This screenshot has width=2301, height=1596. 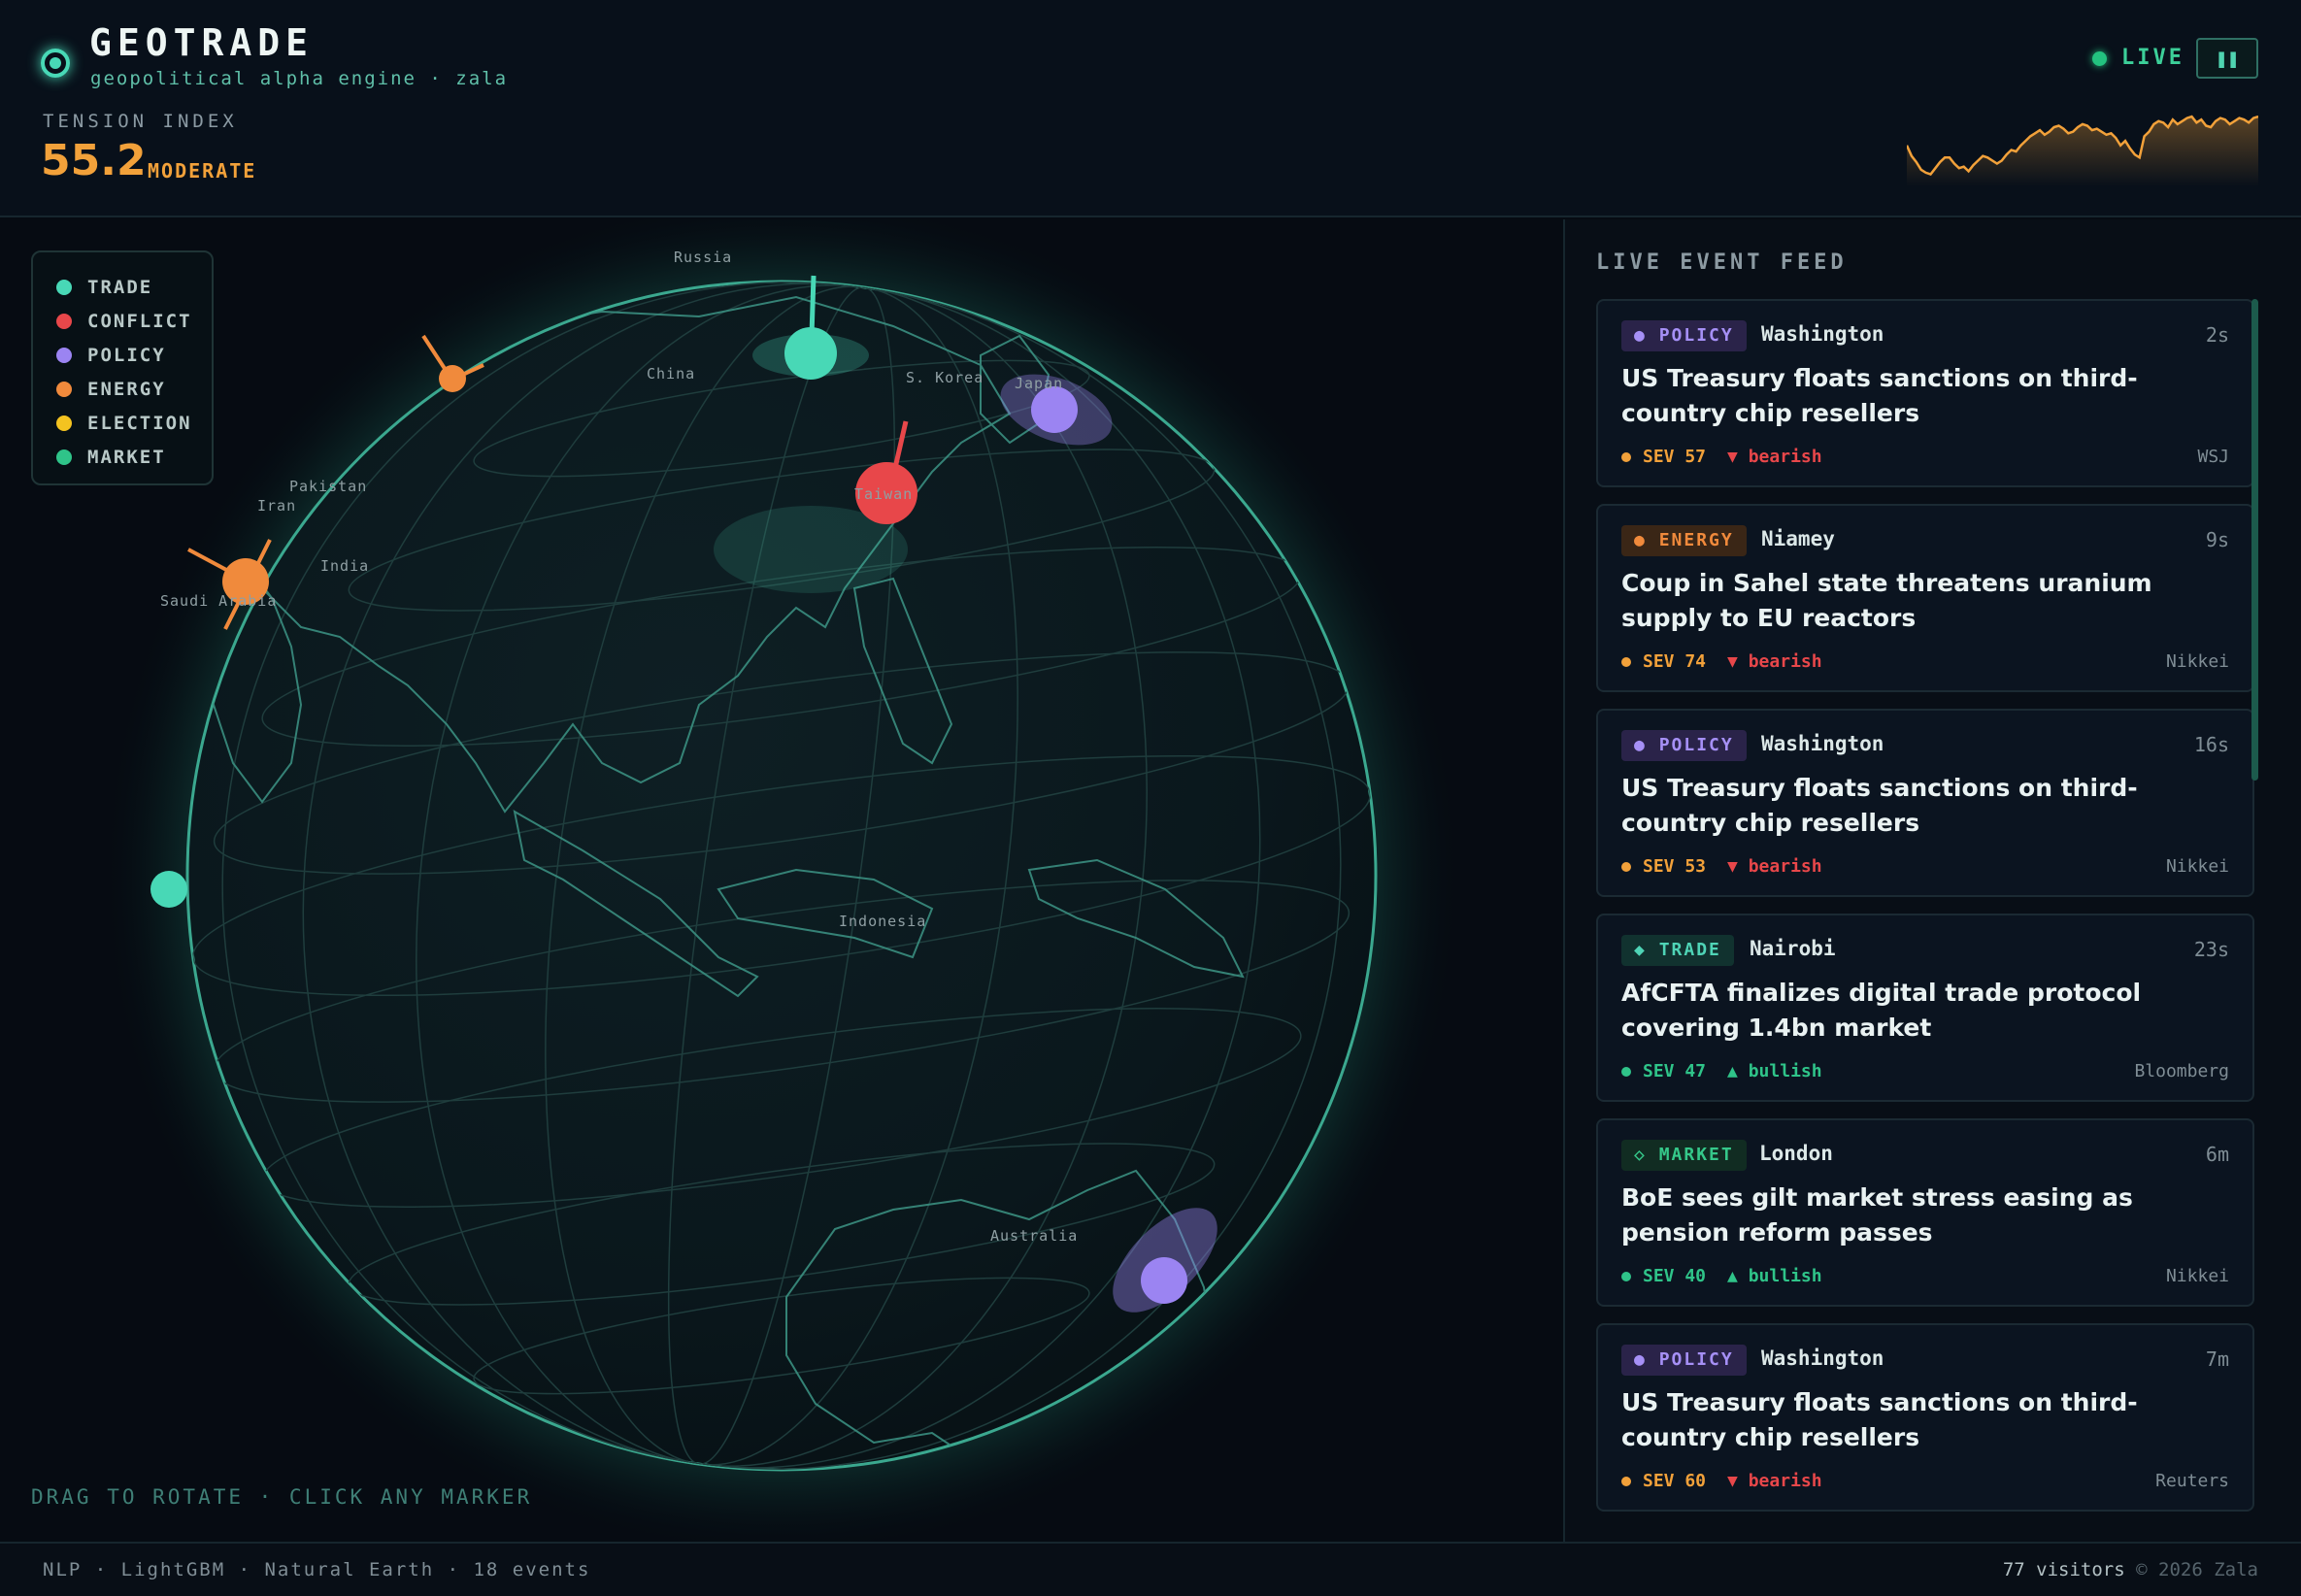 I want to click on energy-dot-icon, so click(x=64, y=389).